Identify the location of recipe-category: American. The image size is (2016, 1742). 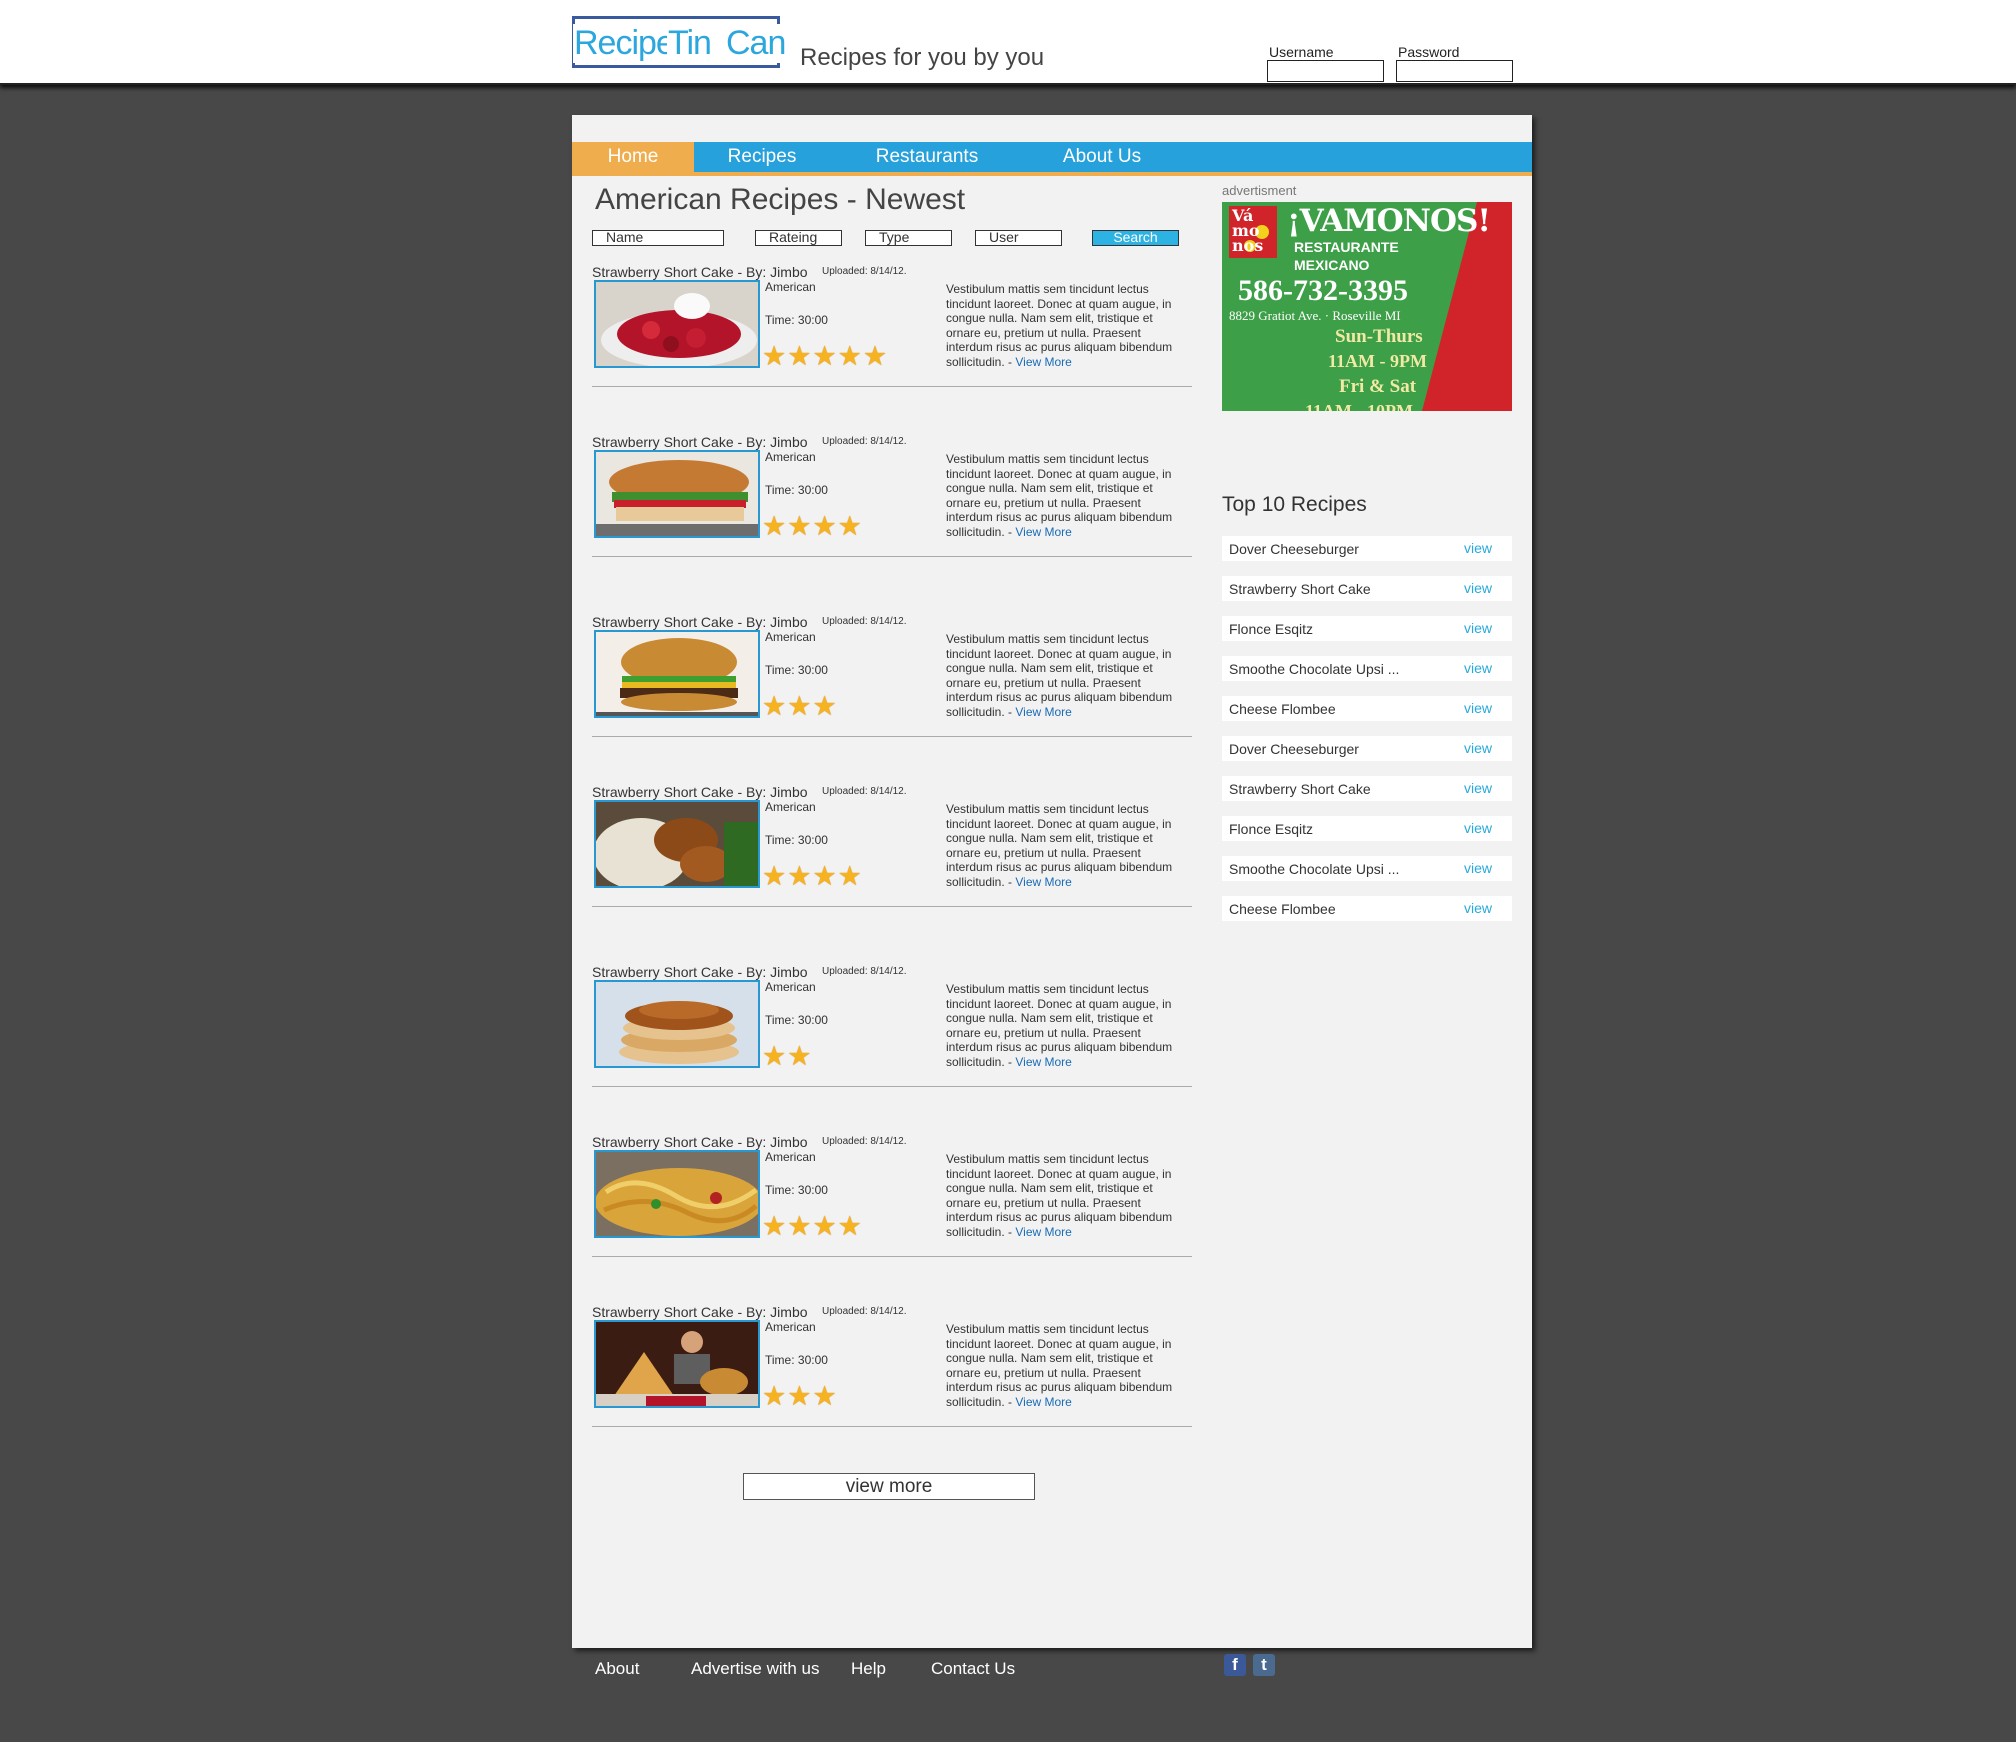
(790, 287).